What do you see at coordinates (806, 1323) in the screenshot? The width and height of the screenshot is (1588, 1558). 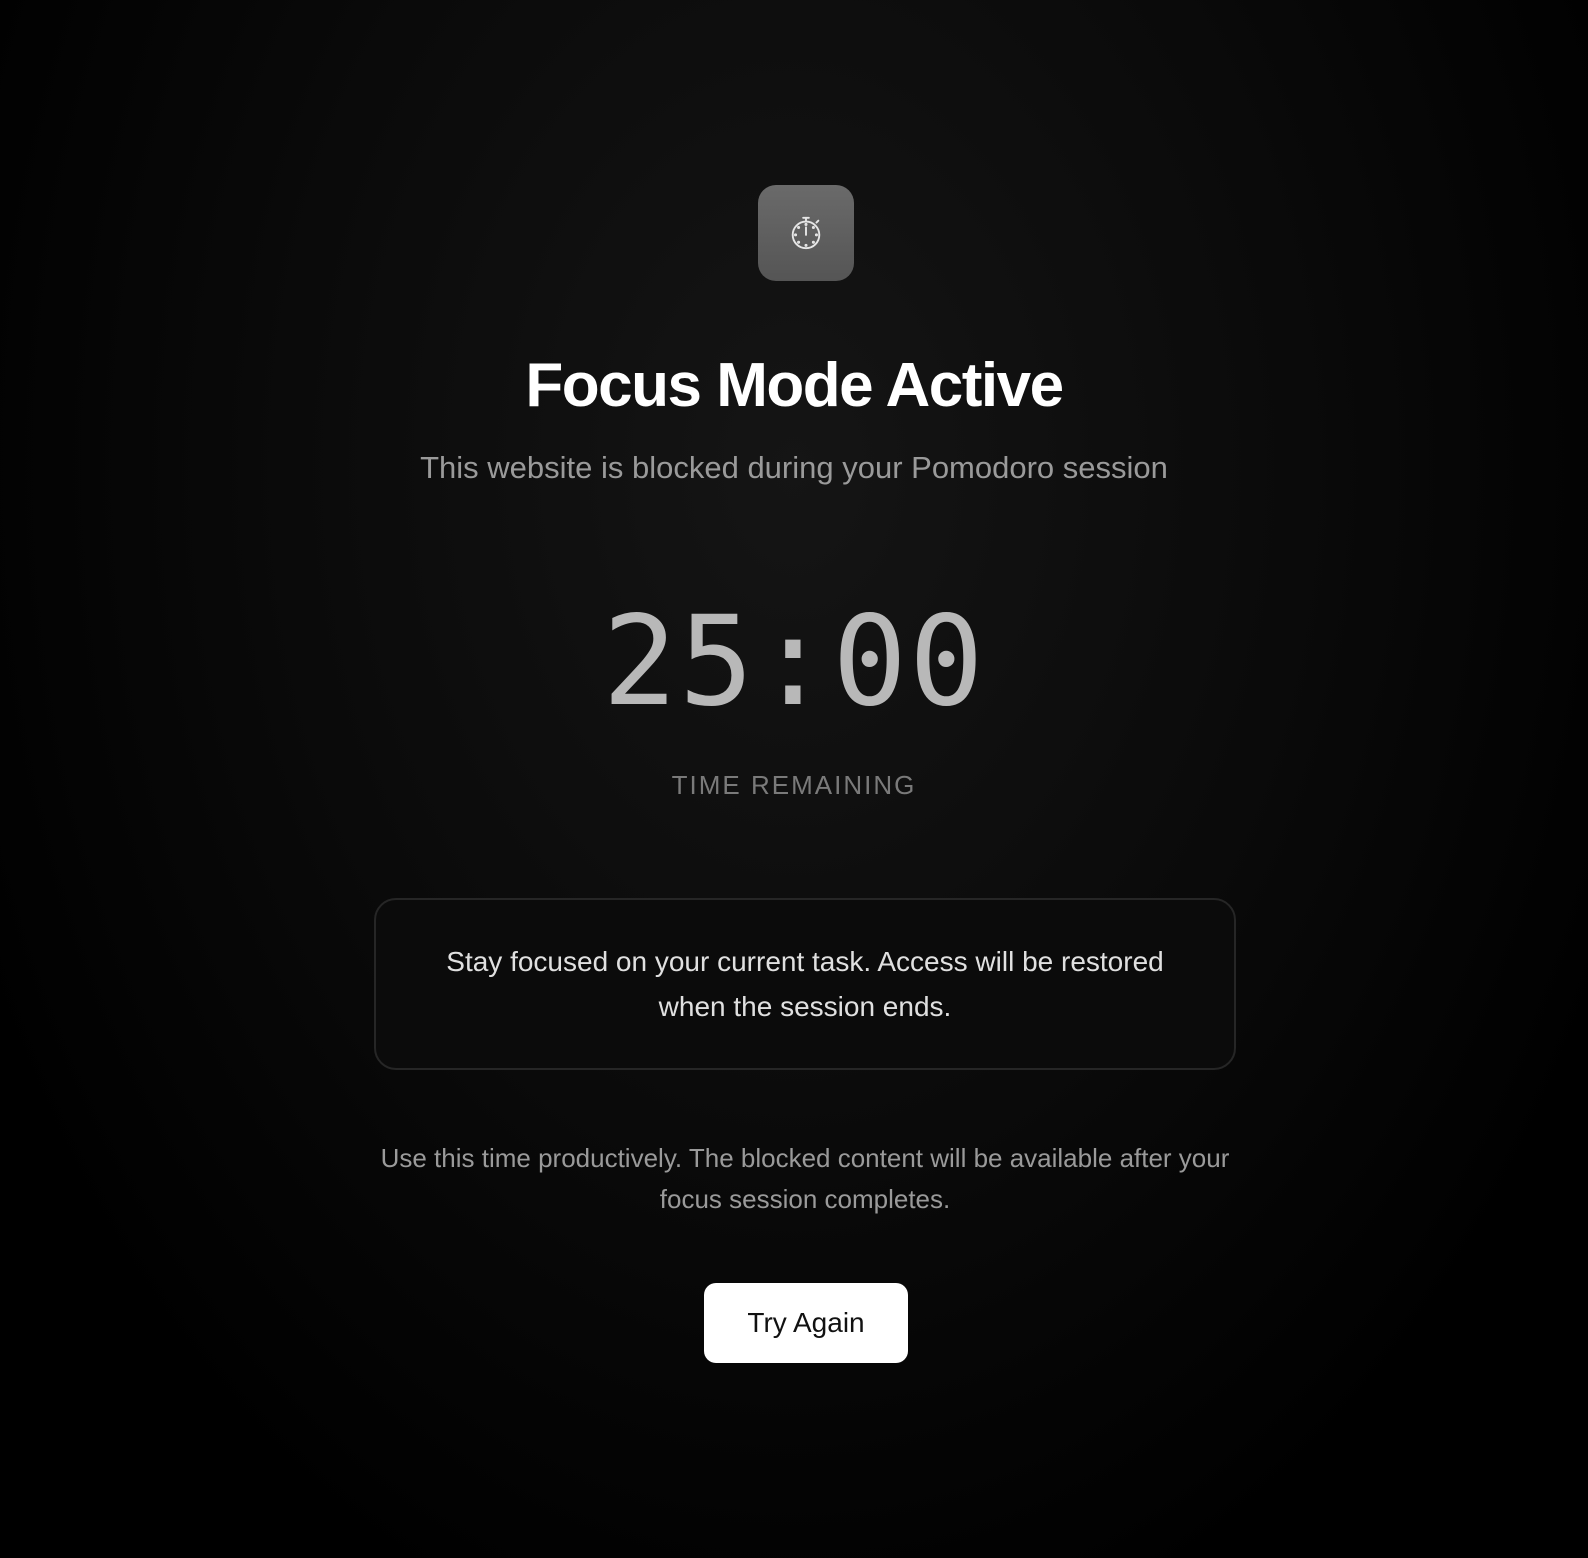 I see `try-again-button: Try Again` at bounding box center [806, 1323].